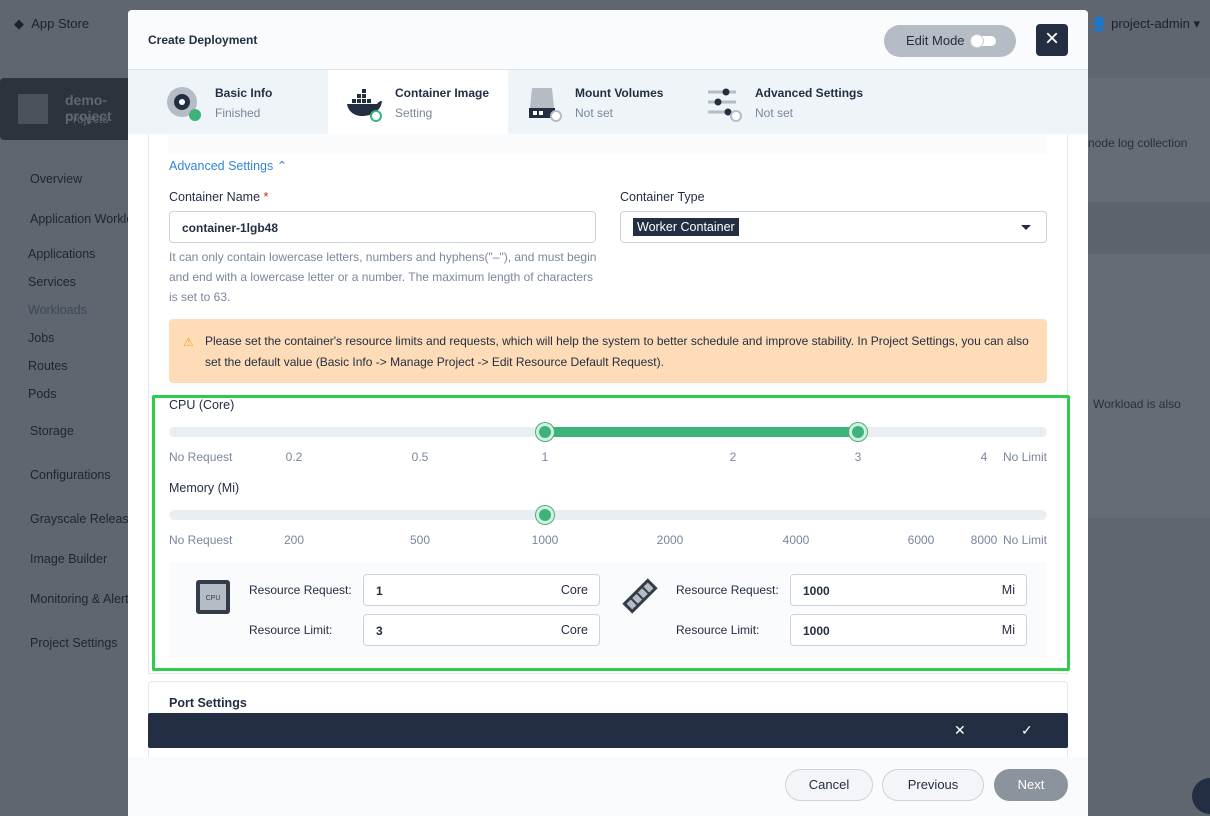 This screenshot has width=1210, height=816. I want to click on advanced-settings-toggle: Advanced Settings ⌃, so click(228, 165).